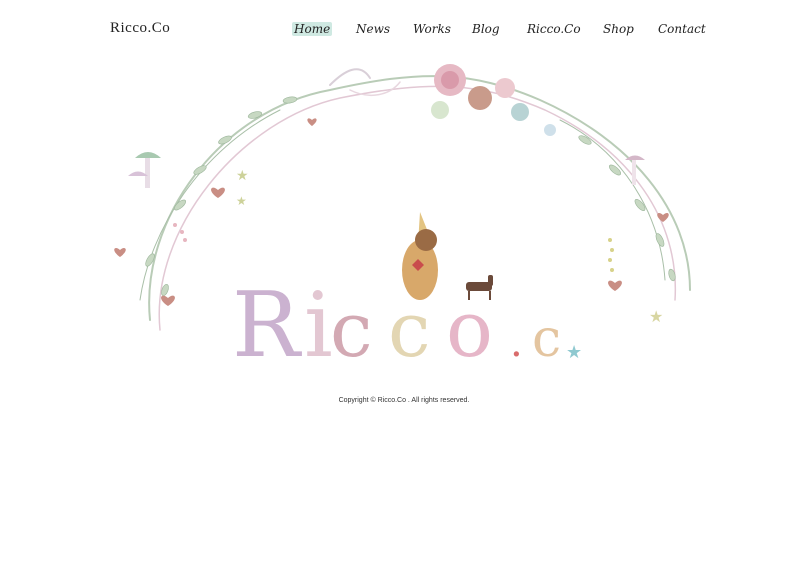 Image resolution: width=808 pixels, height=570 pixels. What do you see at coordinates (396, 325) in the screenshot?
I see `hero-letters: R i c c o . c` at bounding box center [396, 325].